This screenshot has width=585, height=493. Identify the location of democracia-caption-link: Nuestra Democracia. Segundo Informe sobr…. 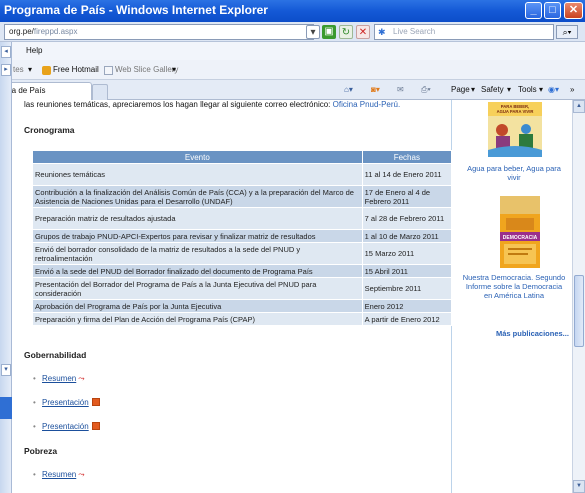
(514, 286).